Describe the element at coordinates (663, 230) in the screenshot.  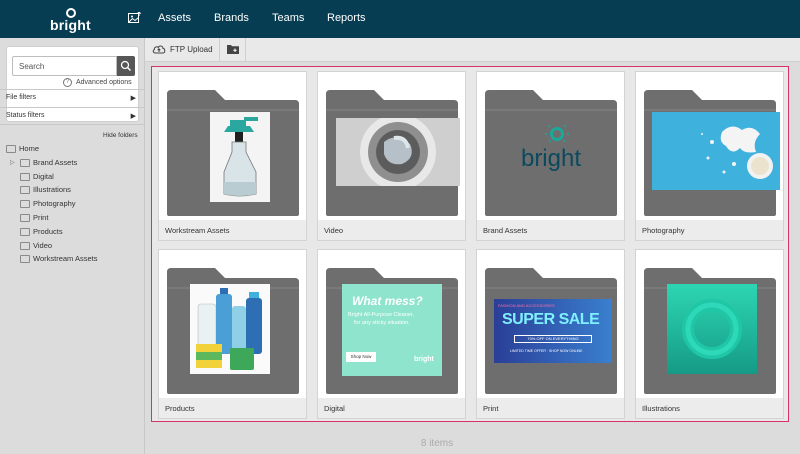
I see `folder-label: Photography` at that location.